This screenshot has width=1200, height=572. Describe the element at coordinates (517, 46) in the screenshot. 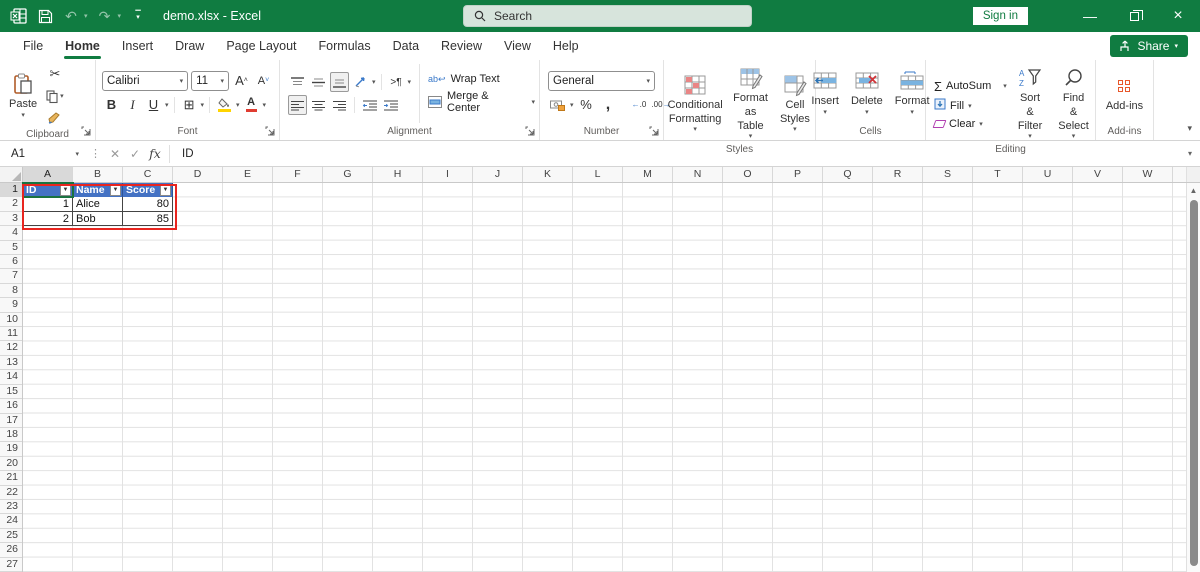

I see `tab-view: View` at that location.